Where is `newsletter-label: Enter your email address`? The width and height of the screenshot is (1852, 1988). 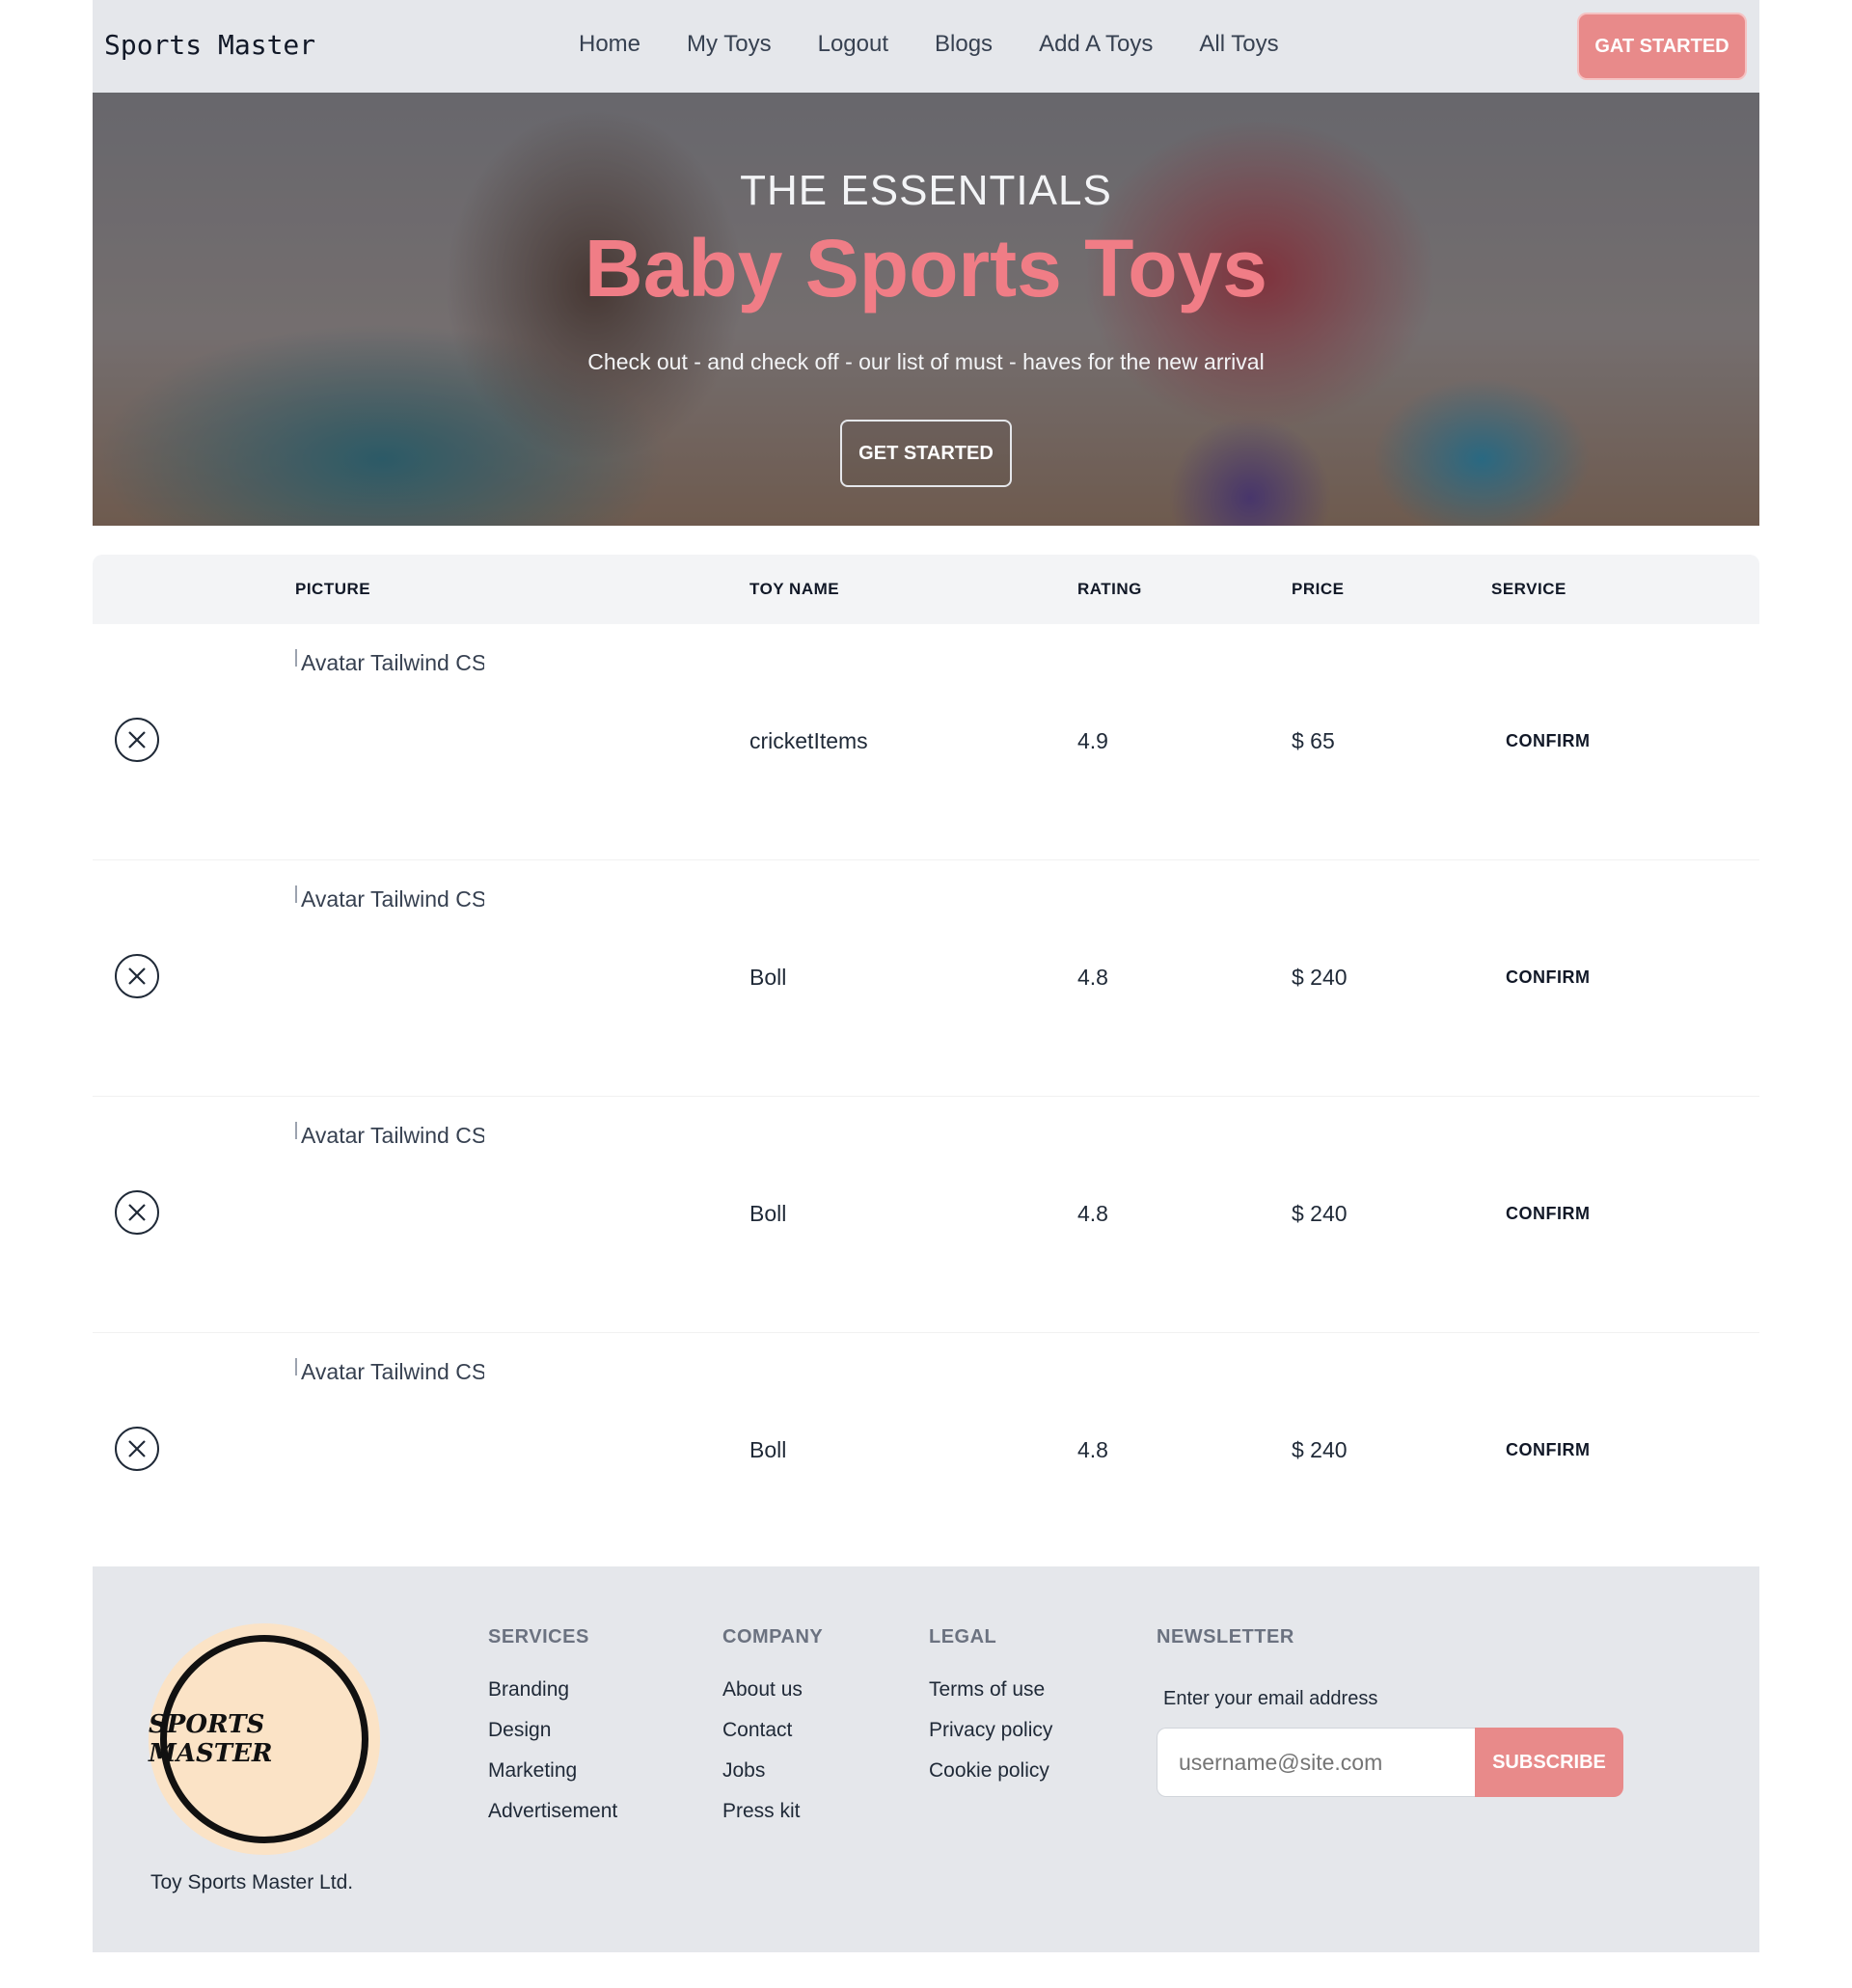 newsletter-label: Enter your email address is located at coordinates (1271, 1698).